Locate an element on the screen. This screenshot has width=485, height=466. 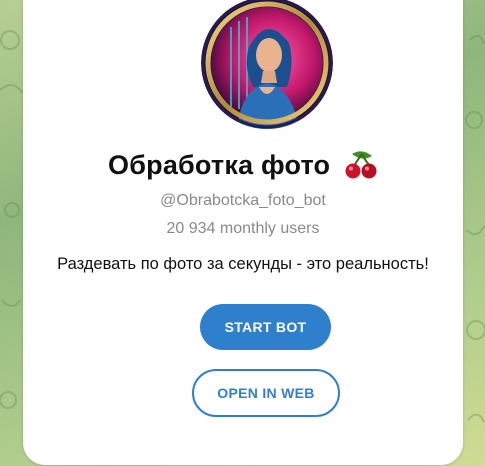
bot-title: Обработка фото is located at coordinates (243, 168).